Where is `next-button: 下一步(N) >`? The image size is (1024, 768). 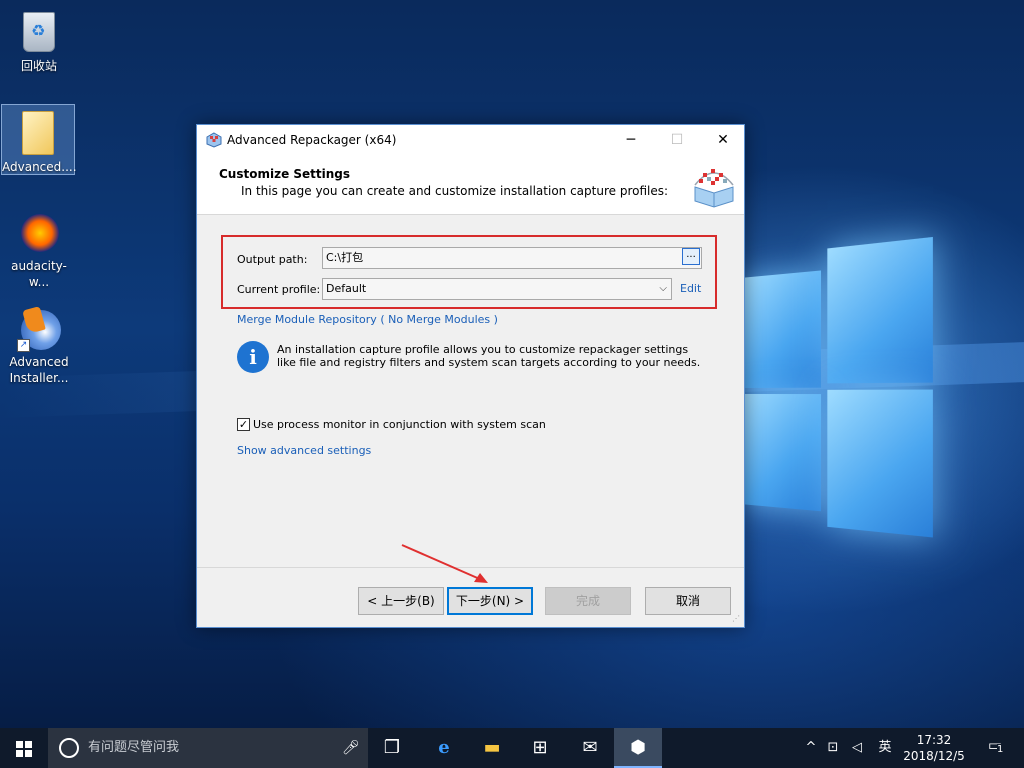 next-button: 下一步(N) > is located at coordinates (490, 601).